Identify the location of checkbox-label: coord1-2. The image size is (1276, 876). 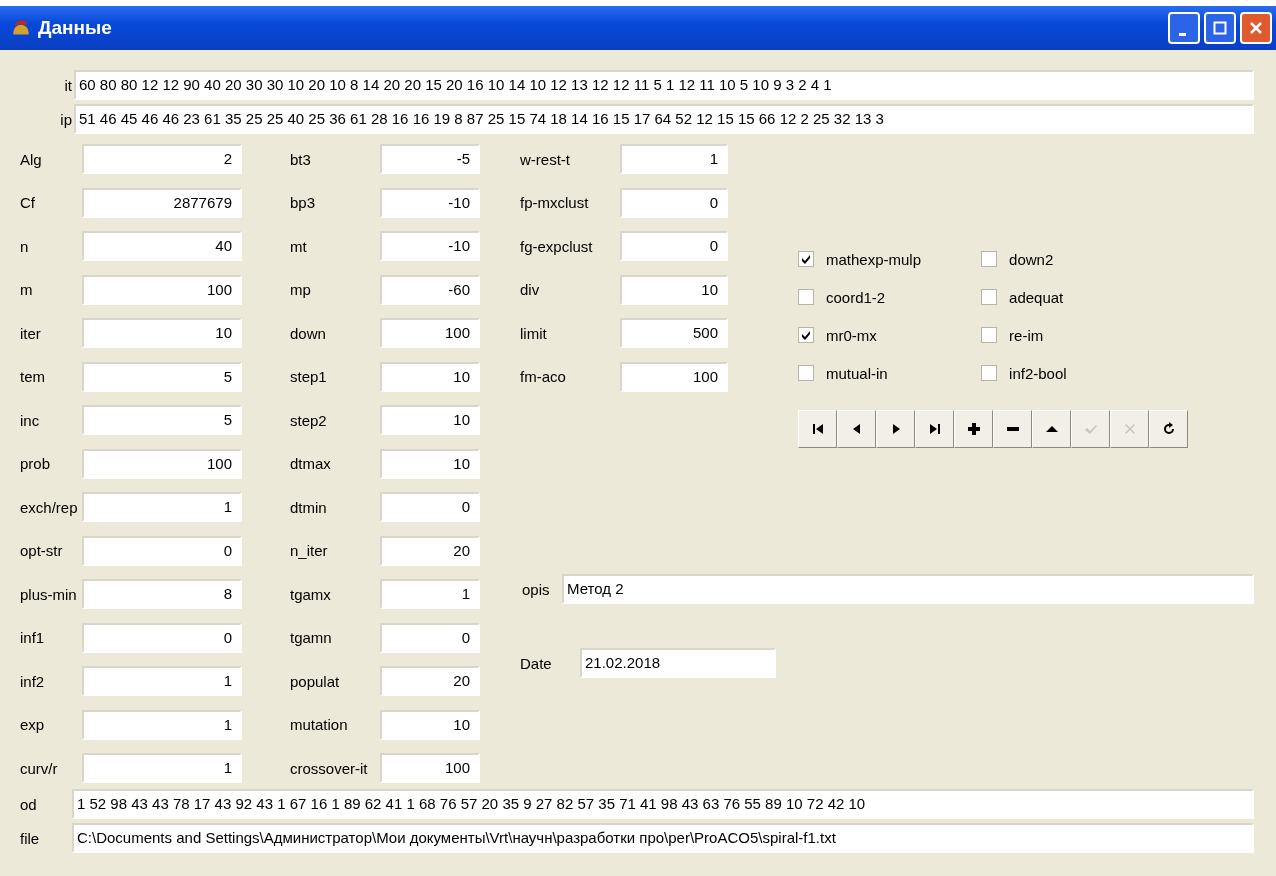
(856, 297).